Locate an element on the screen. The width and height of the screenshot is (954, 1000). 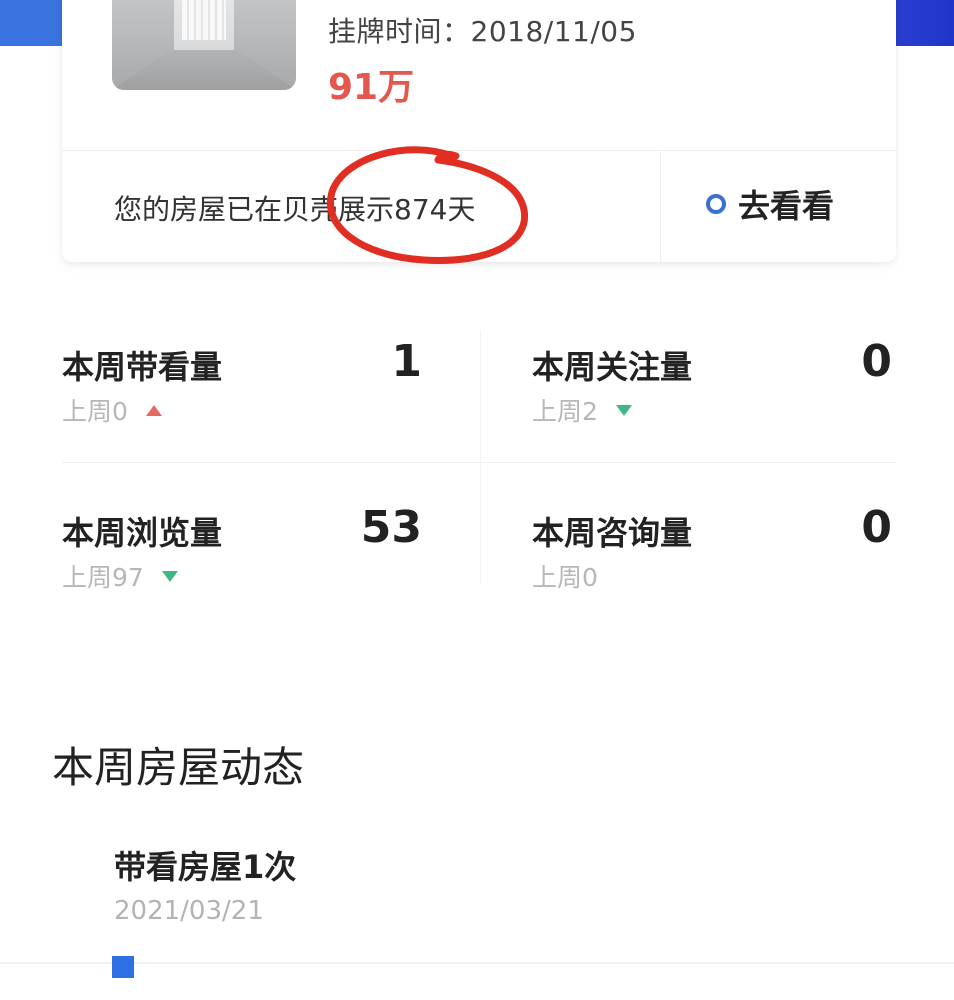
stat-previous: 上周97 is located at coordinates (120, 576).